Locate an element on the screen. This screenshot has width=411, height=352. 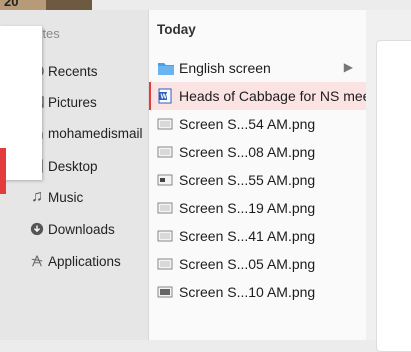
table-row: Screen S...55 AM.png is located at coordinates (258, 180).